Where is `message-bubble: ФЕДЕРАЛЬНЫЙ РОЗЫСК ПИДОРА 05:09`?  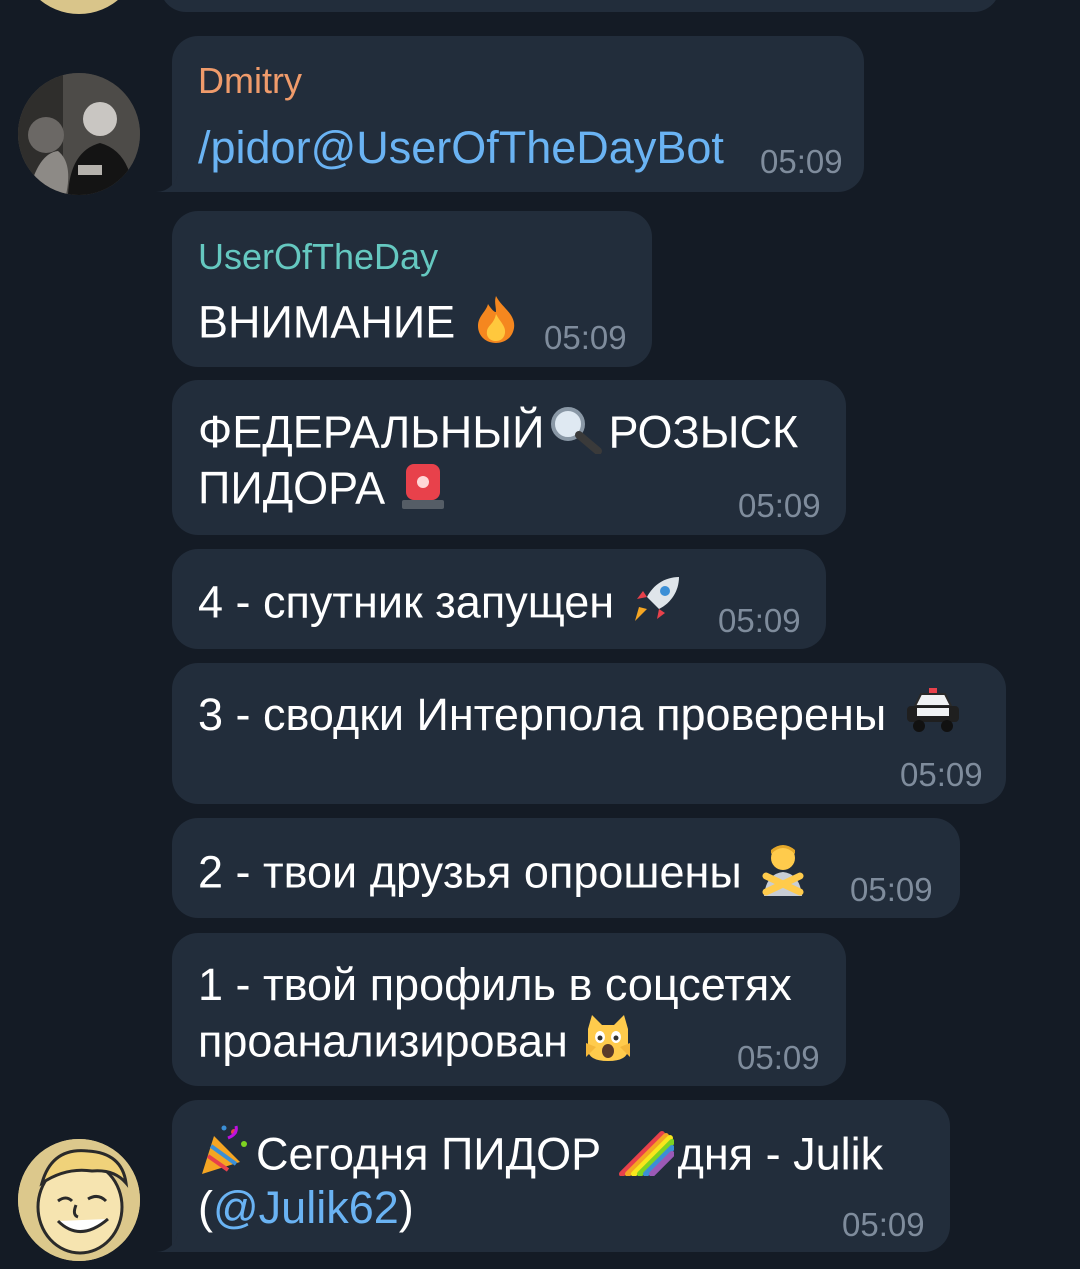 message-bubble: ФЕДЕРАЛЬНЫЙ РОЗЫСК ПИДОРА 05:09 is located at coordinates (509, 457).